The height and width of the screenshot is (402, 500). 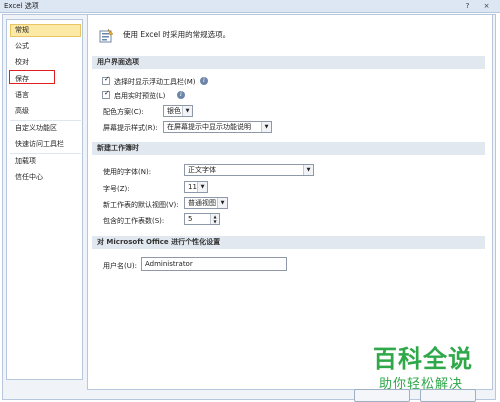 I want to click on sidebar-item-general: 常规, so click(x=45, y=30).